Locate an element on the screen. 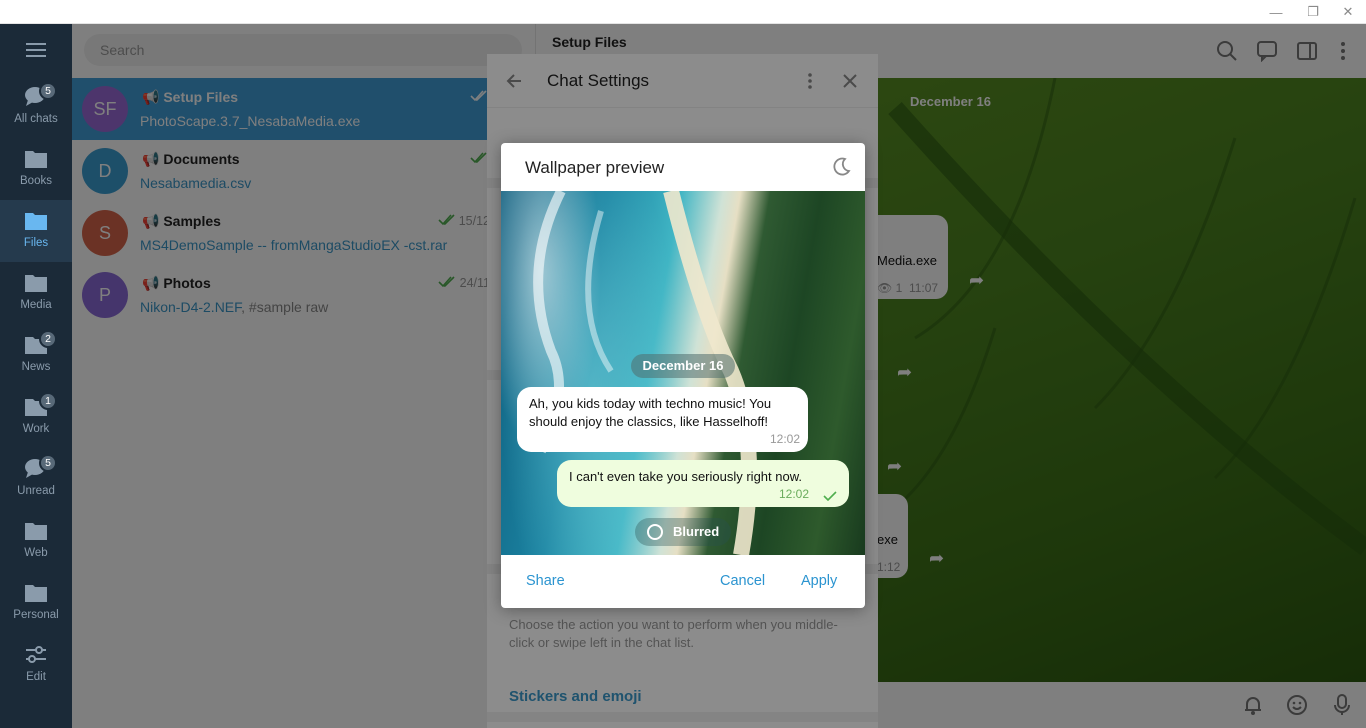 The width and height of the screenshot is (1366, 728). folder-label: Books is located at coordinates (36, 181).